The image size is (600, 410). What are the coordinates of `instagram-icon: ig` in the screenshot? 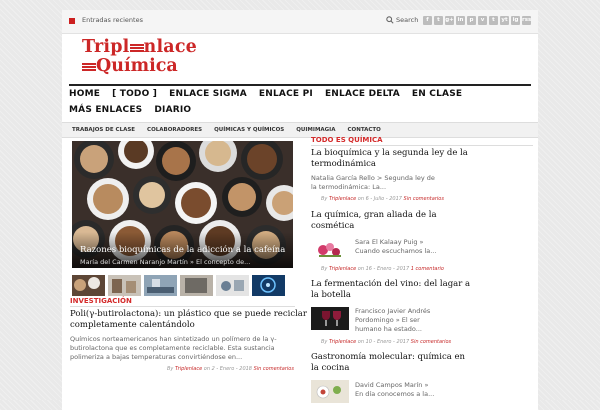 It's located at (515, 20).